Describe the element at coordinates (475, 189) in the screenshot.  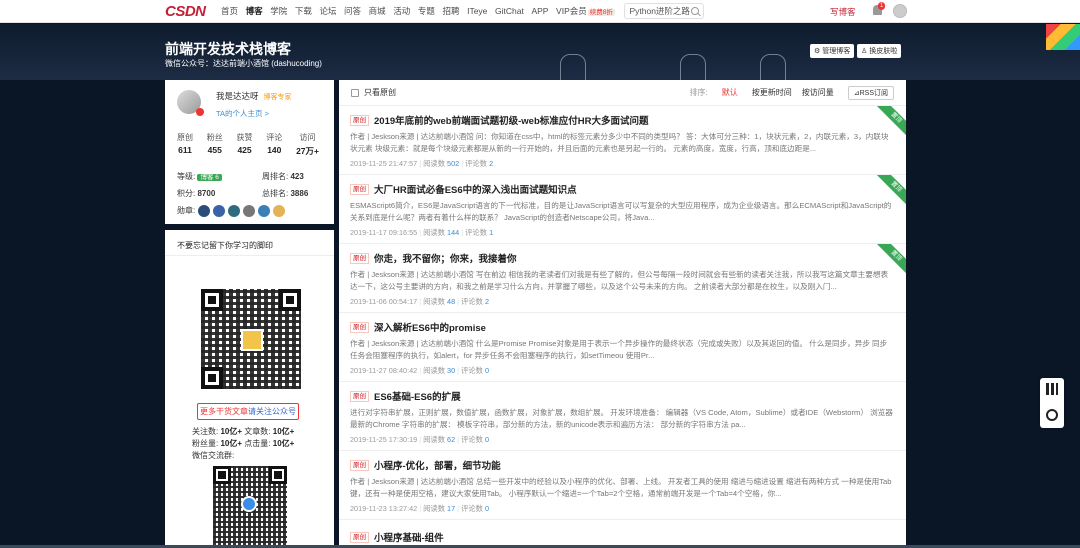
I see `article-title: 大厂HR面试必备ES6中的深入浅出面试题知识点` at that location.